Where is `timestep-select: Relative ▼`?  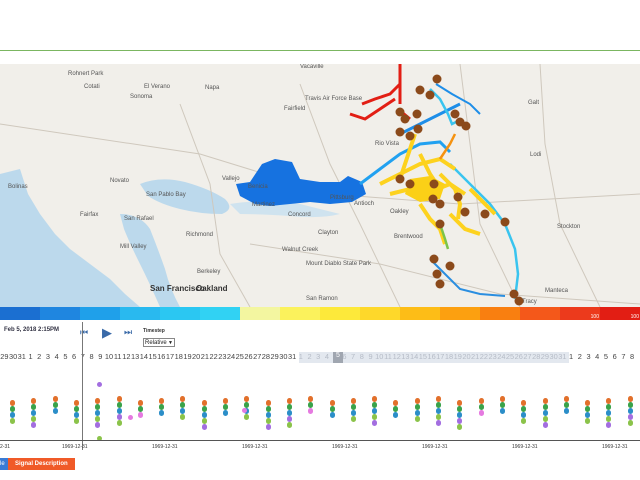 timestep-select: Relative ▼ is located at coordinates (159, 342).